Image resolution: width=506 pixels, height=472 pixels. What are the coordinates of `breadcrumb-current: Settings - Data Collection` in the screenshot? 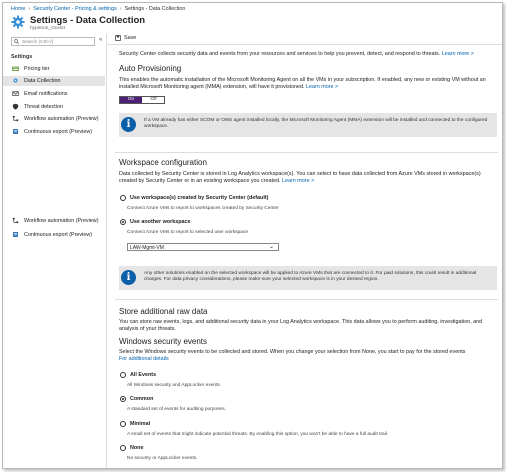 It's located at (155, 9).